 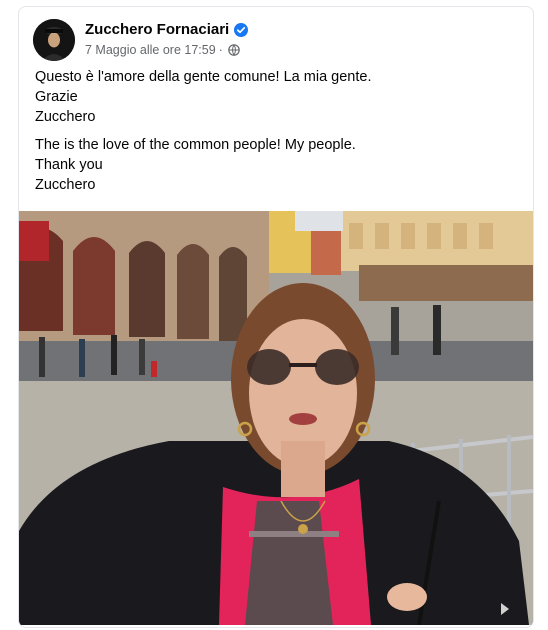 What do you see at coordinates (150, 50) in the screenshot?
I see `post-date: 7 Maggio alle ore 17:59` at bounding box center [150, 50].